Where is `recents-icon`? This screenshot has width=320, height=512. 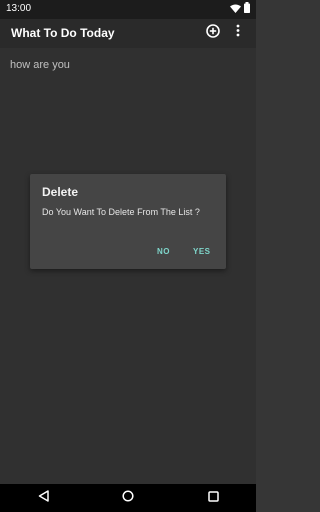 recents-icon is located at coordinates (213, 498).